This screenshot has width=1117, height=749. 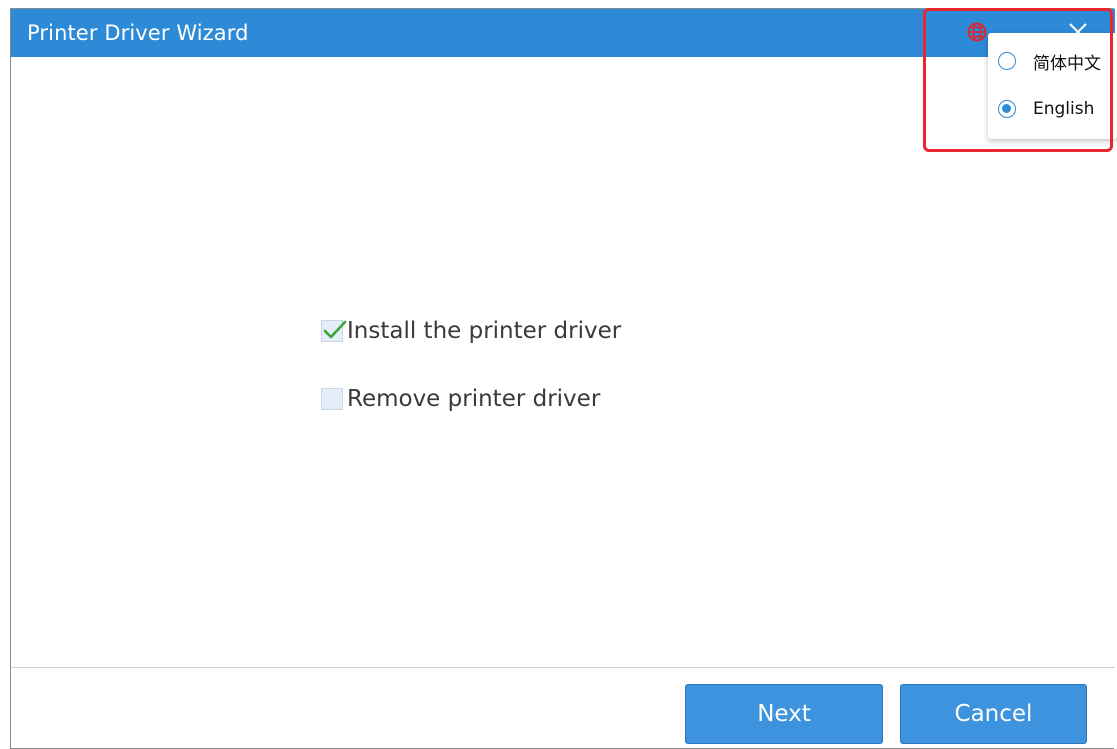 What do you see at coordinates (1007, 61) in the screenshot?
I see `language-radio-chinese` at bounding box center [1007, 61].